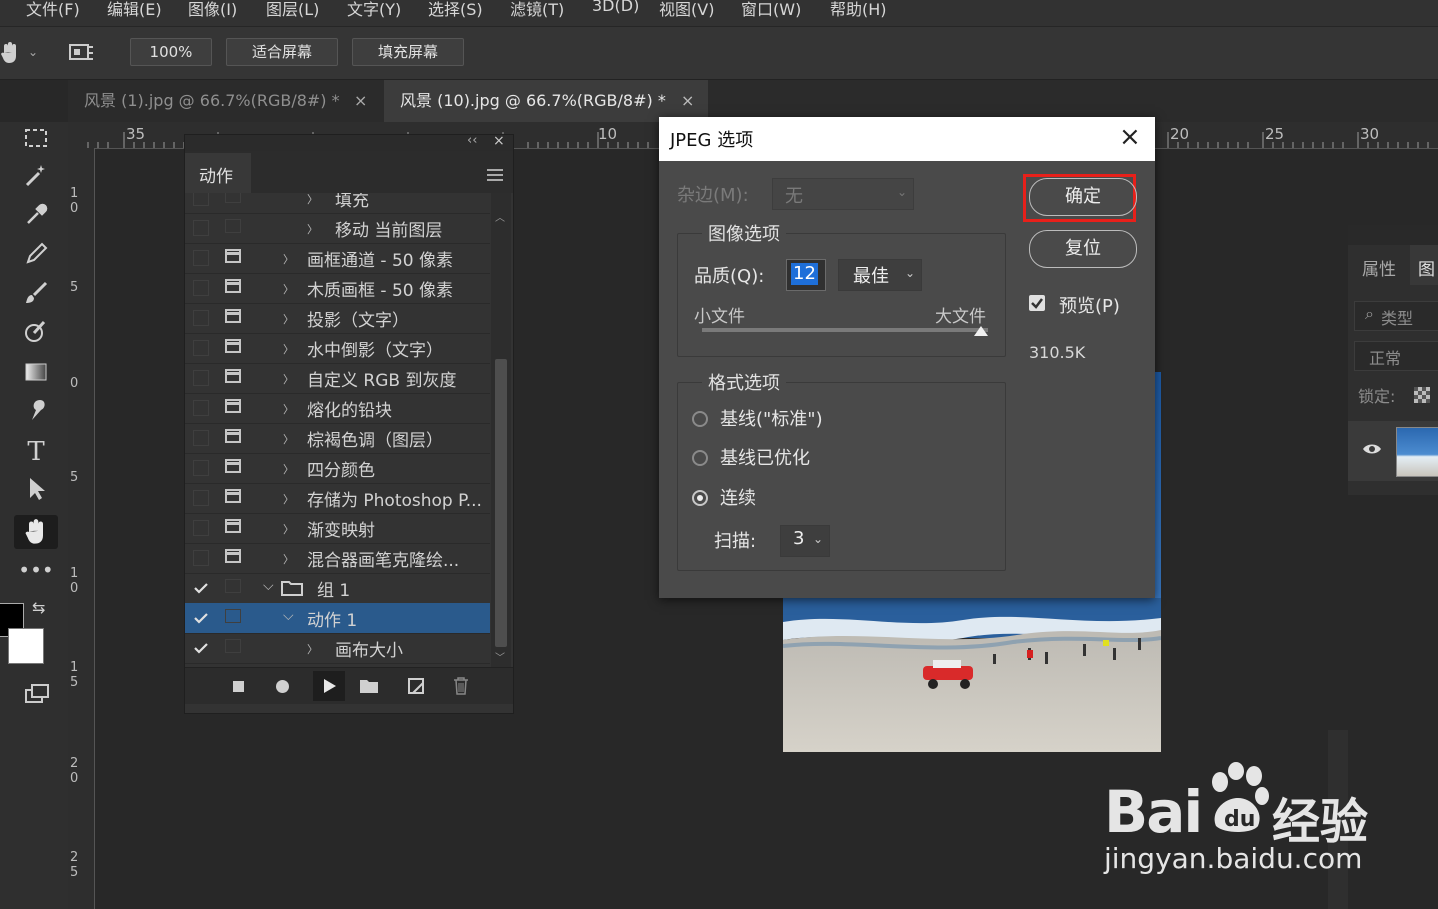  What do you see at coordinates (1393, 451) in the screenshot?
I see `layer-row-background` at bounding box center [1393, 451].